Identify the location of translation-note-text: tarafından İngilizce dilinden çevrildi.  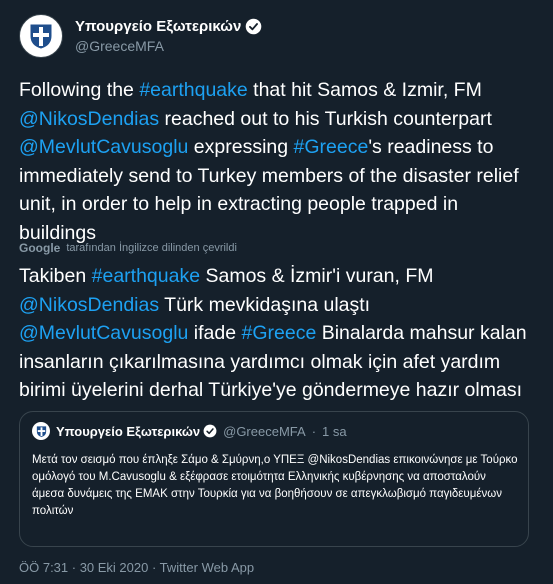
(151, 248).